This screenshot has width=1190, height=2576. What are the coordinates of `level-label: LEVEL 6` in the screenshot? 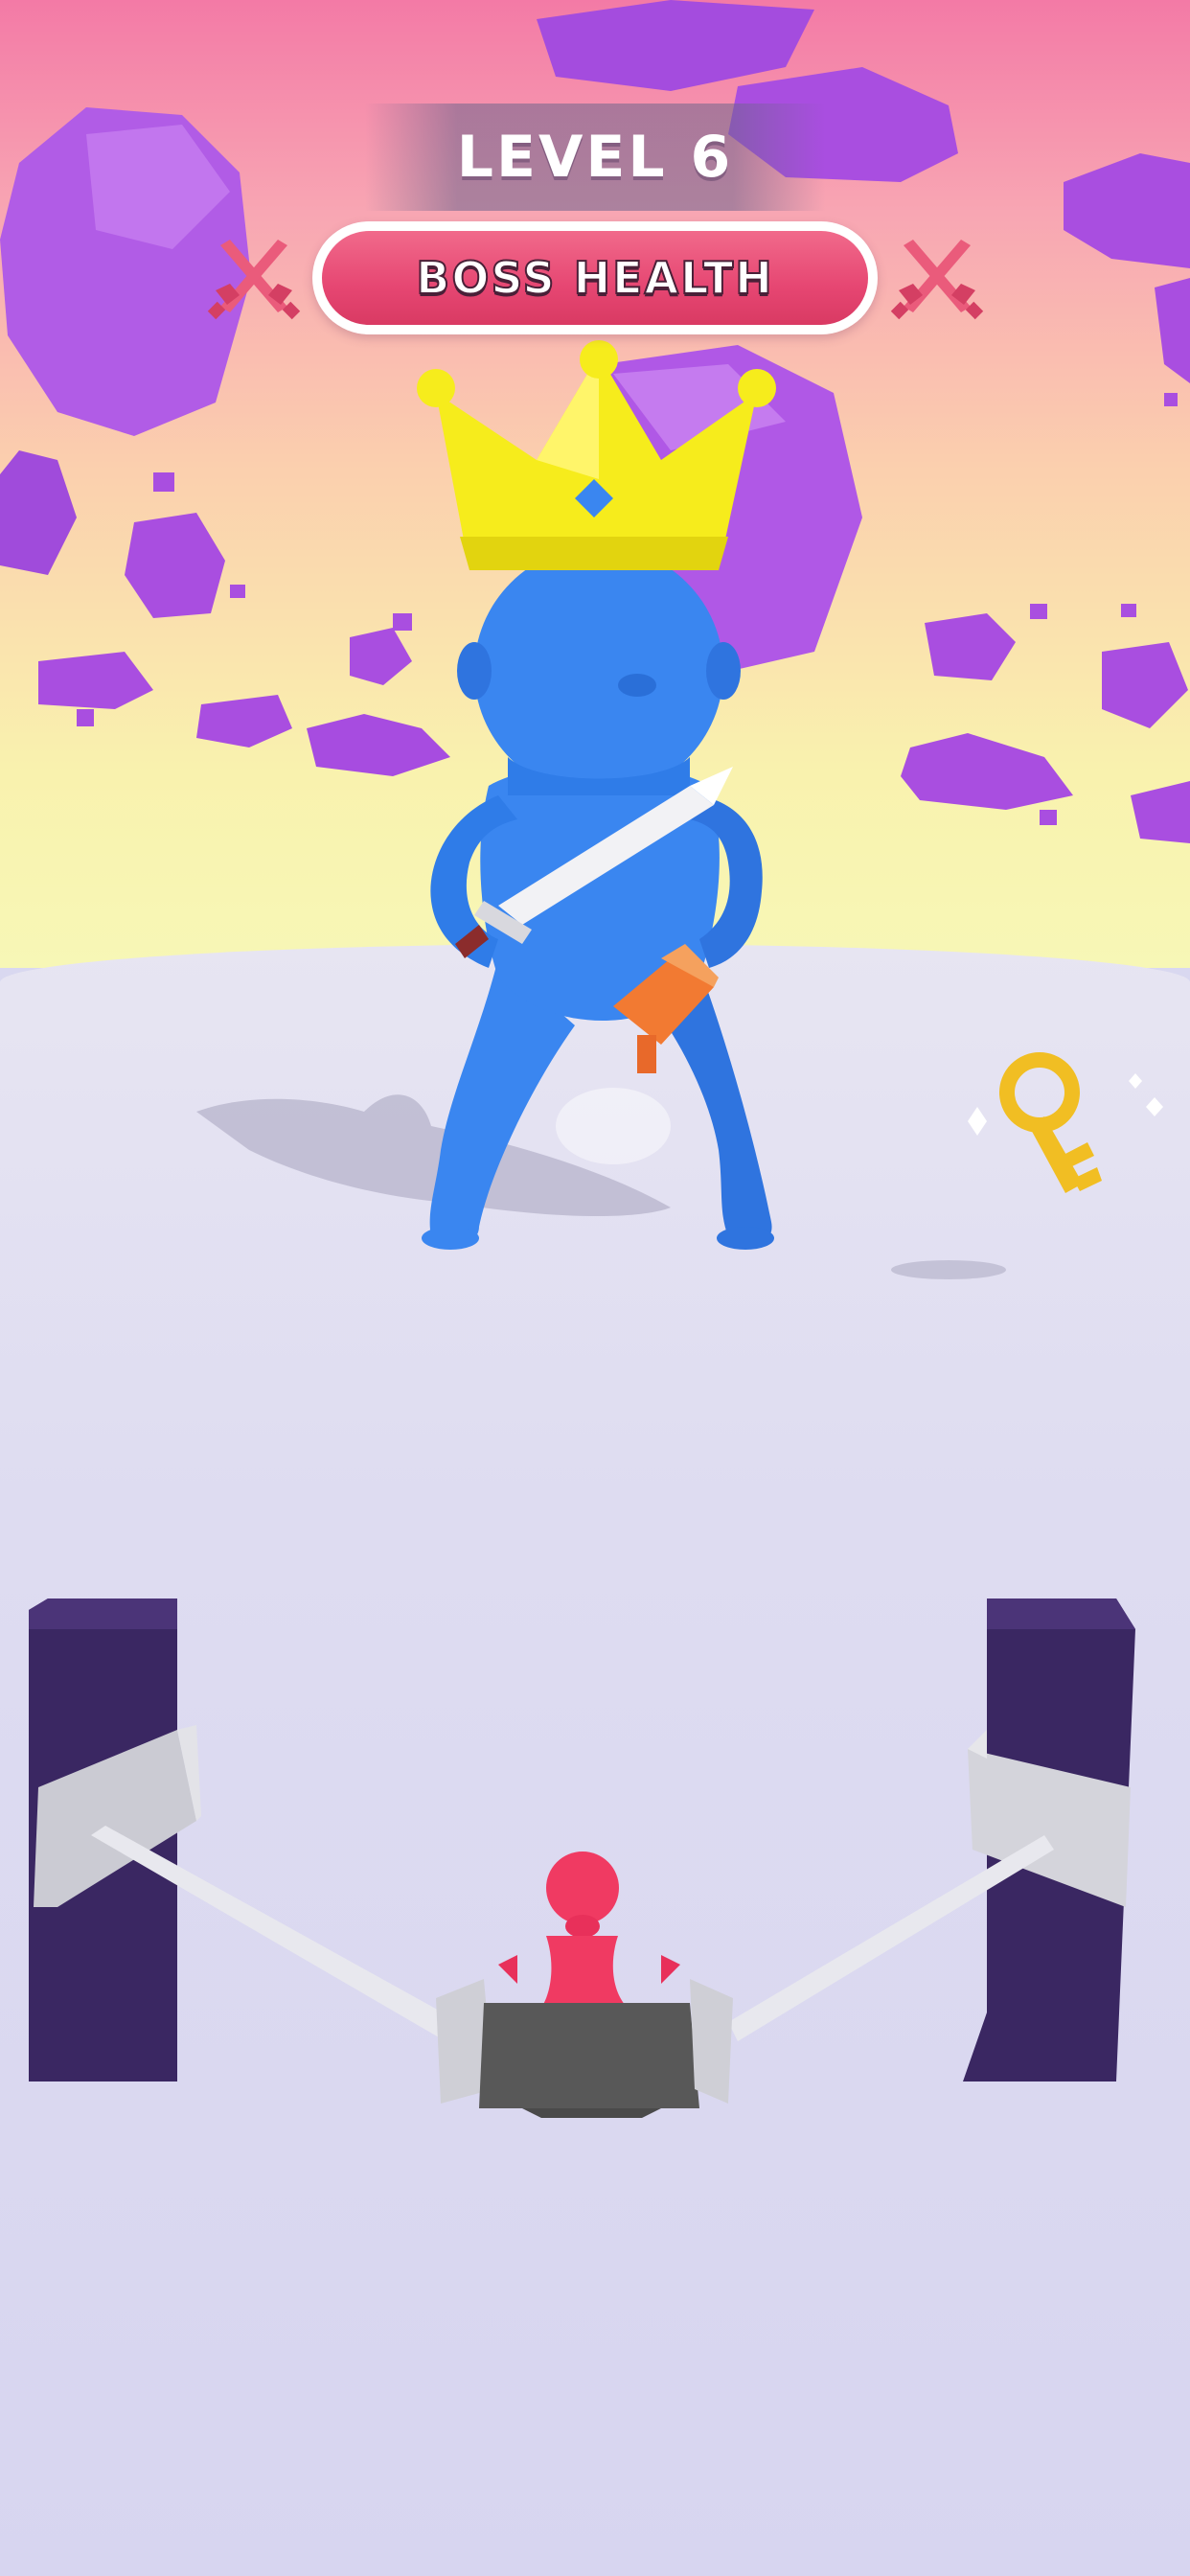 It's located at (595, 158).